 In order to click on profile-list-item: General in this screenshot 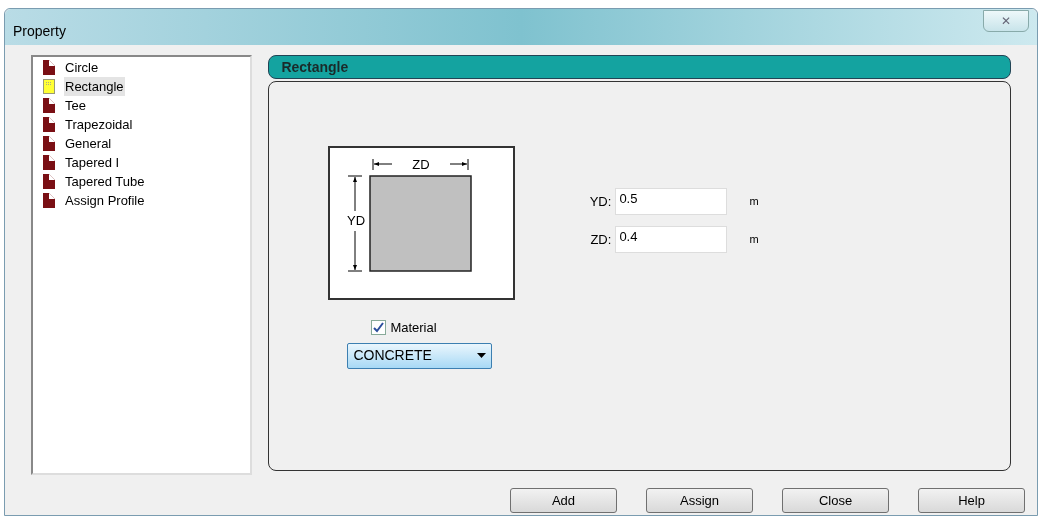, I will do `click(88, 143)`.